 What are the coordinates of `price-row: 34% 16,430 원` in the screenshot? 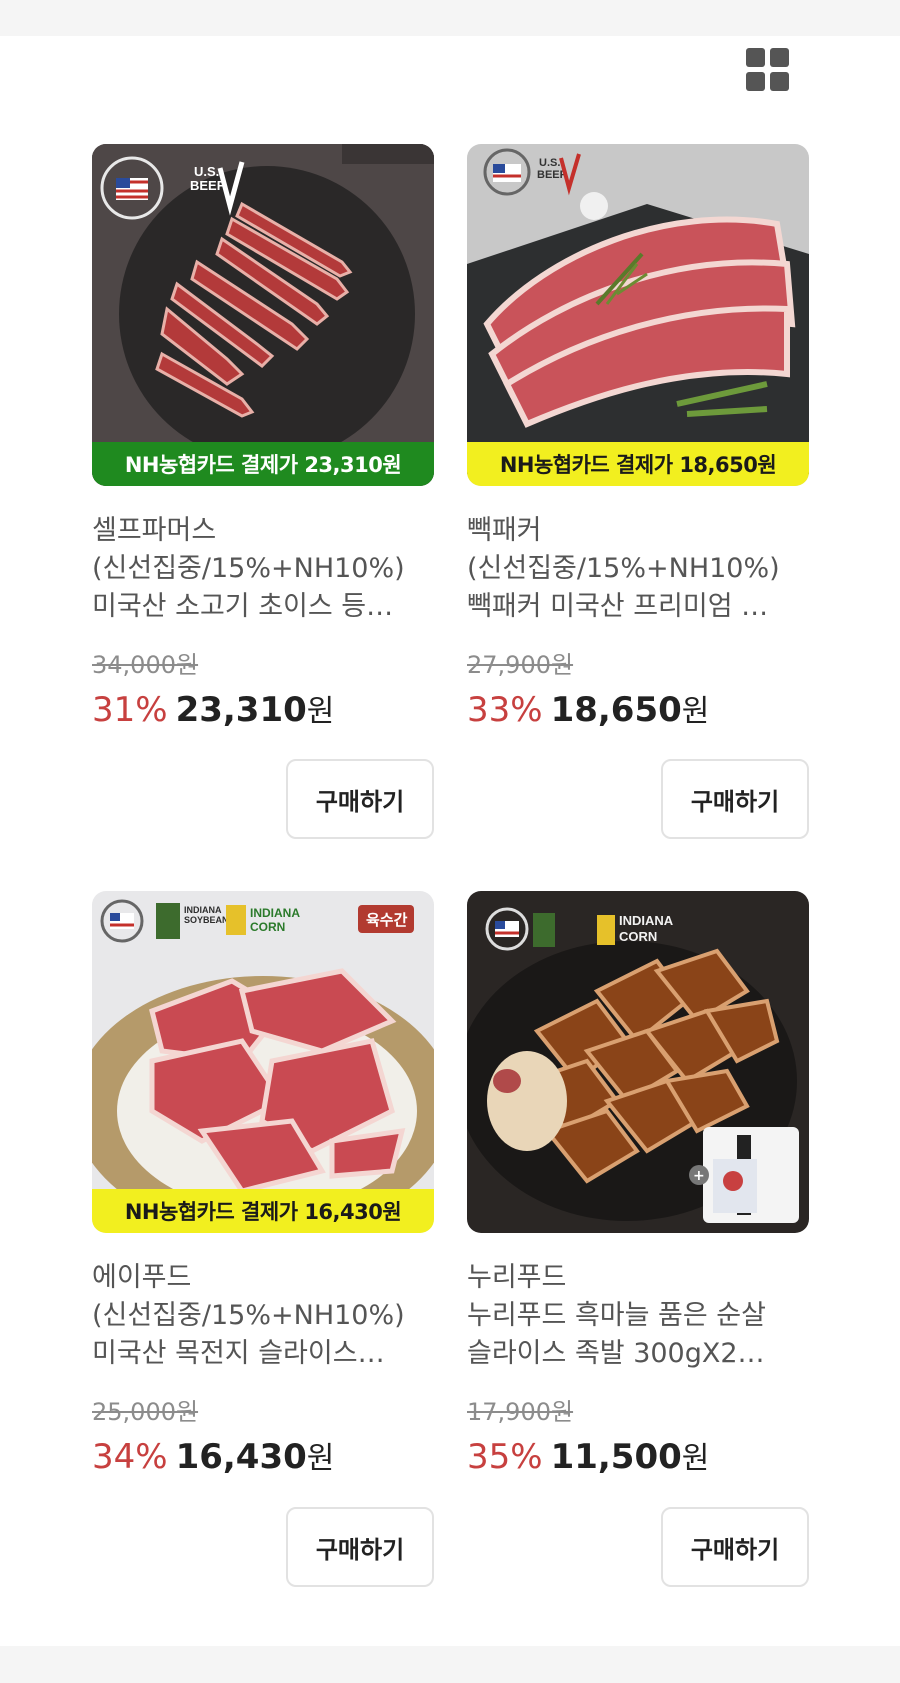 It's located at (264, 1455).